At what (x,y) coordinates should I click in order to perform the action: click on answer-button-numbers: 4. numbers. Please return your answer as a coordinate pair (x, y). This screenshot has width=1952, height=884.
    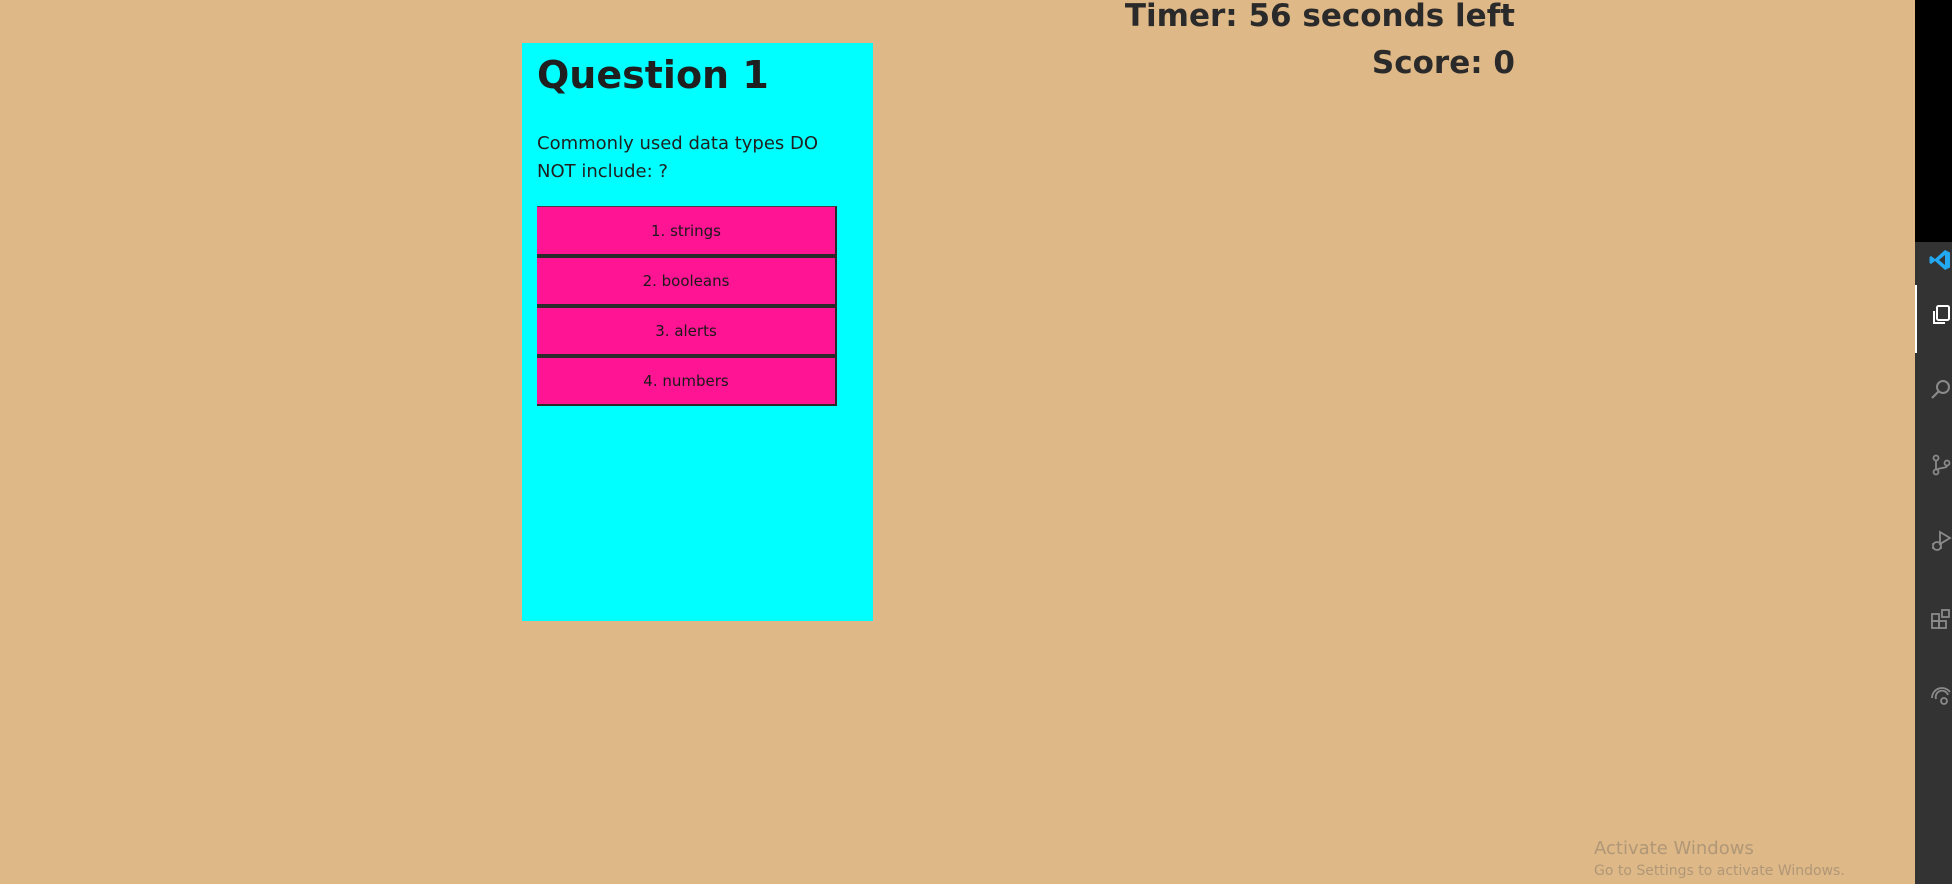
    Looking at the image, I should click on (687, 381).